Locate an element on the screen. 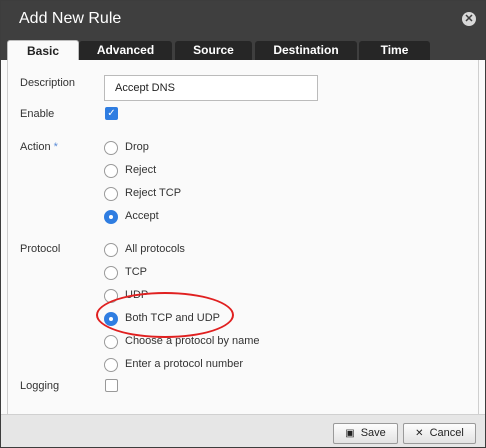  tab-basic: Basic is located at coordinates (43, 51).